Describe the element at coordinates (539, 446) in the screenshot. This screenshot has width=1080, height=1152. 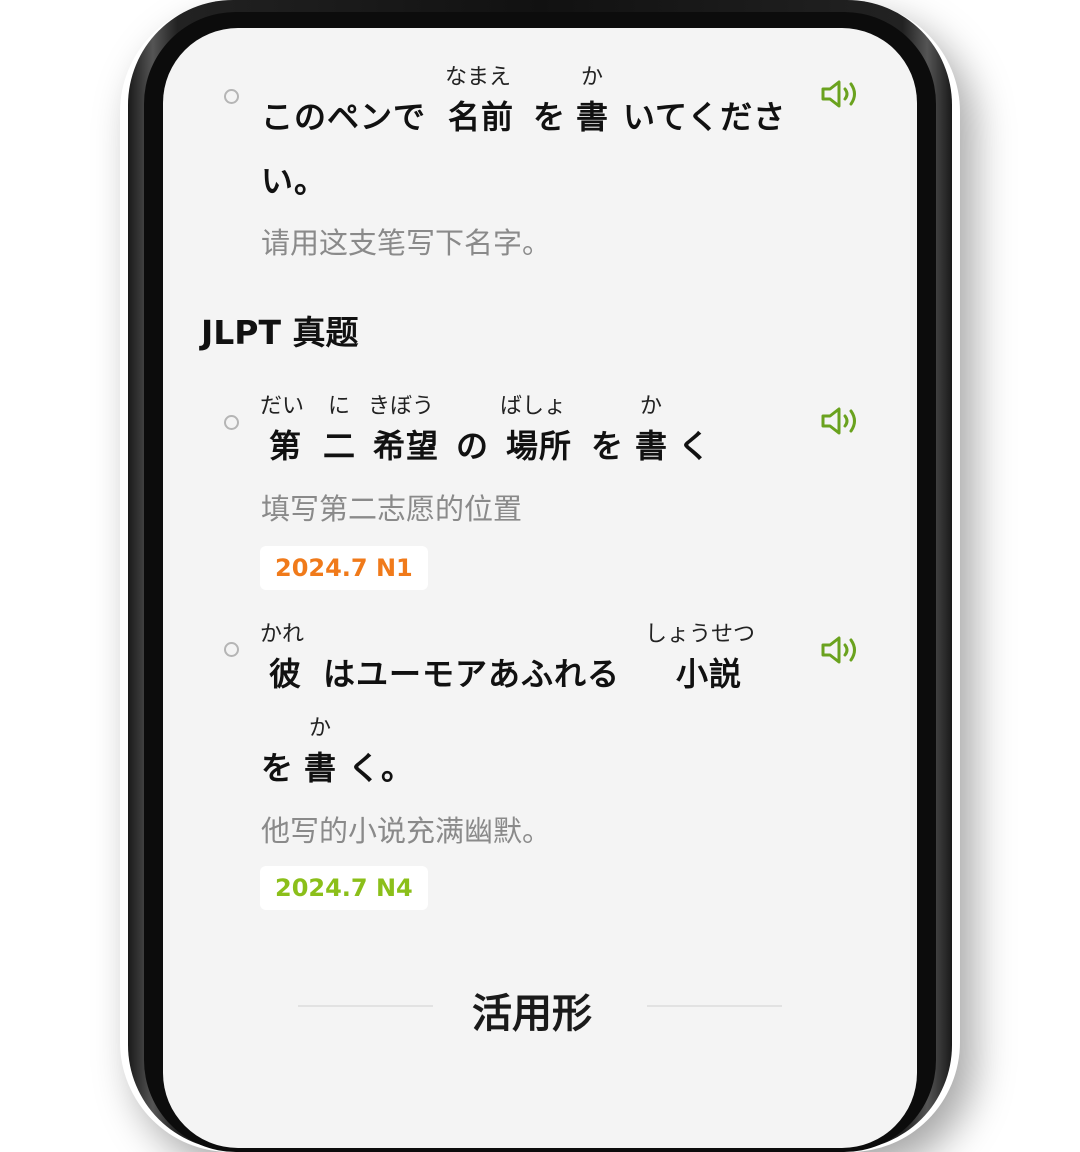
I see `sentence-kanji: 場所` at that location.